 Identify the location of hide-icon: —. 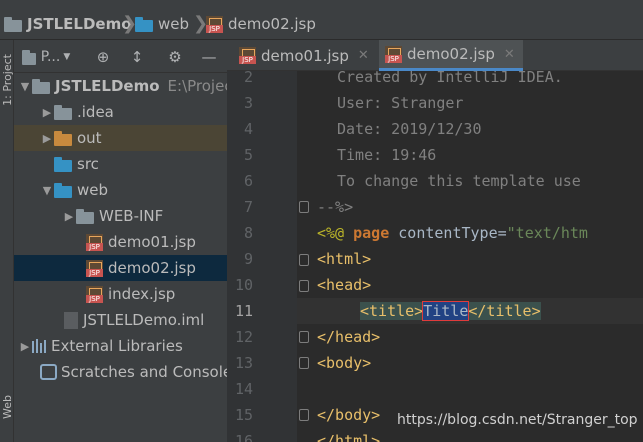
(209, 57).